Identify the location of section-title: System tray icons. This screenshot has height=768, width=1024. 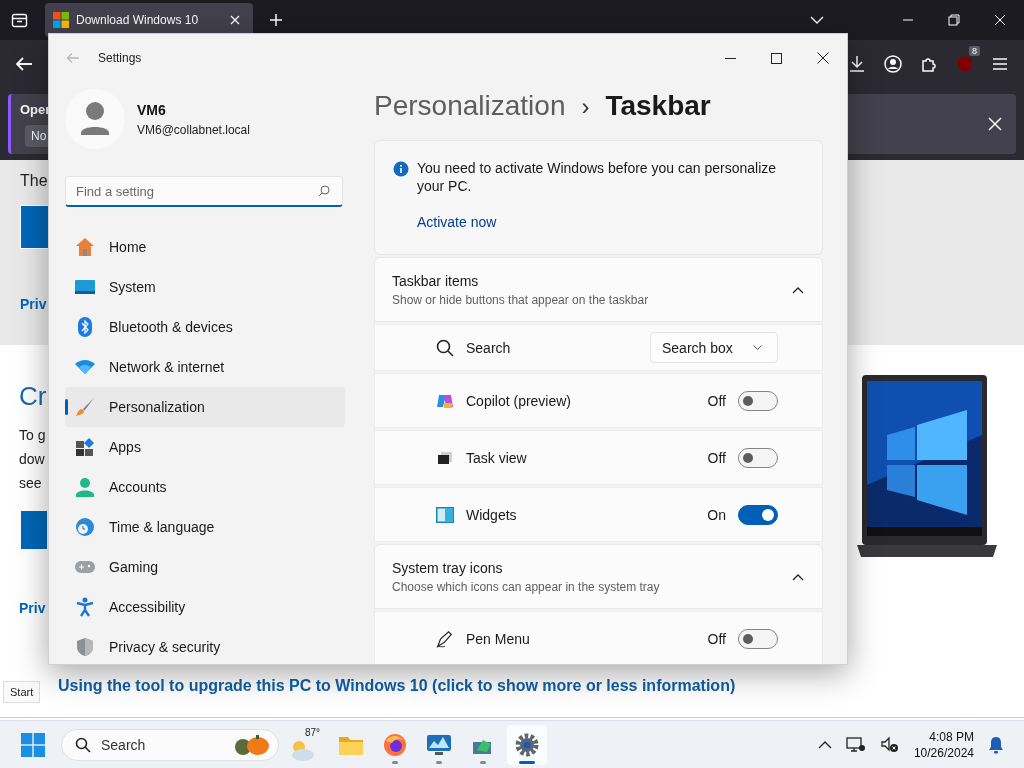
(448, 567).